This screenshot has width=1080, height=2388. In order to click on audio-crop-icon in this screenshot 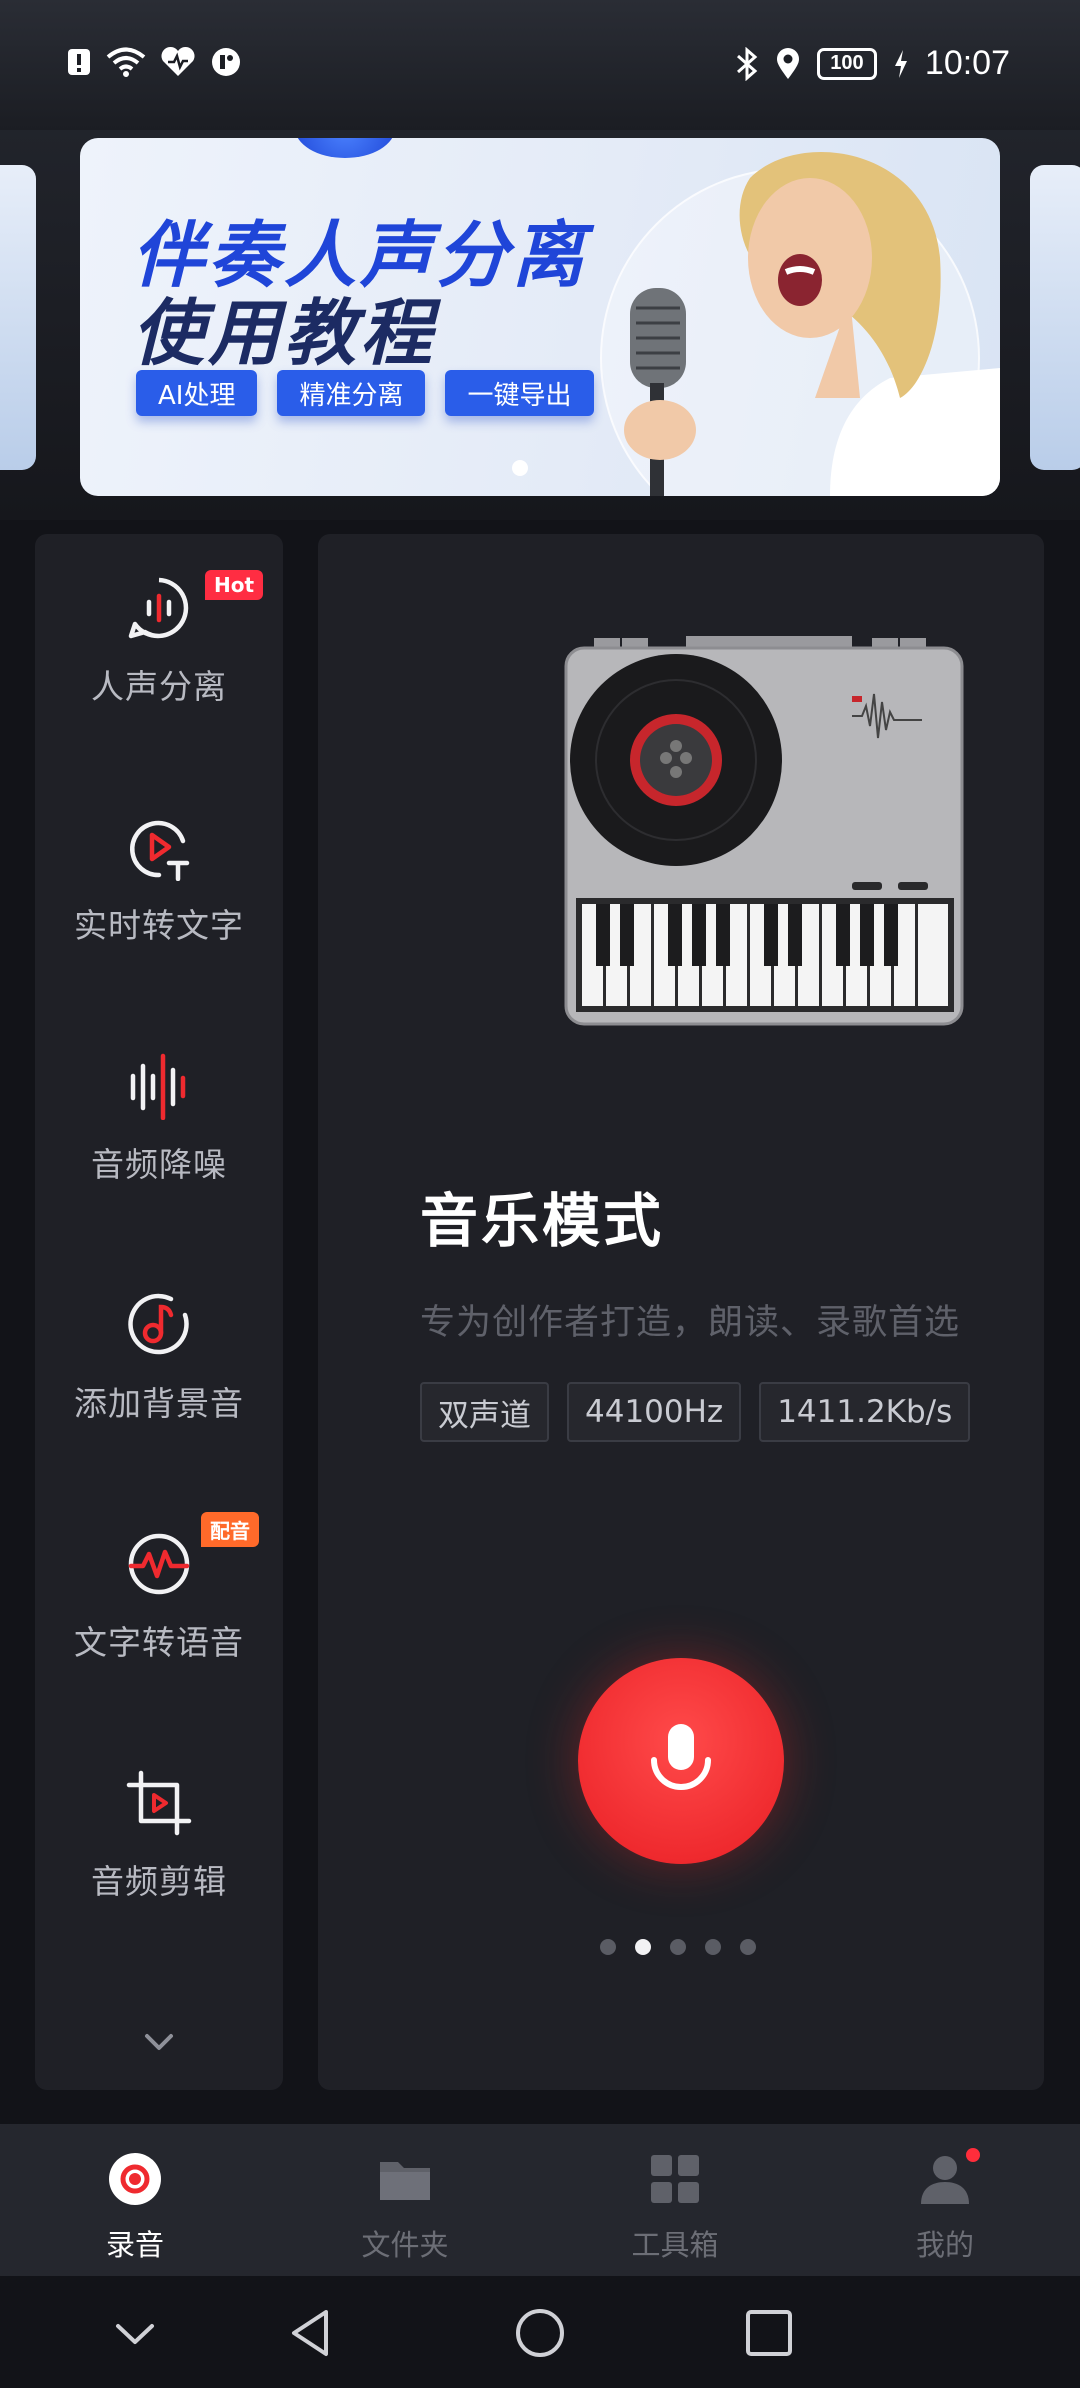, I will do `click(159, 1803)`.